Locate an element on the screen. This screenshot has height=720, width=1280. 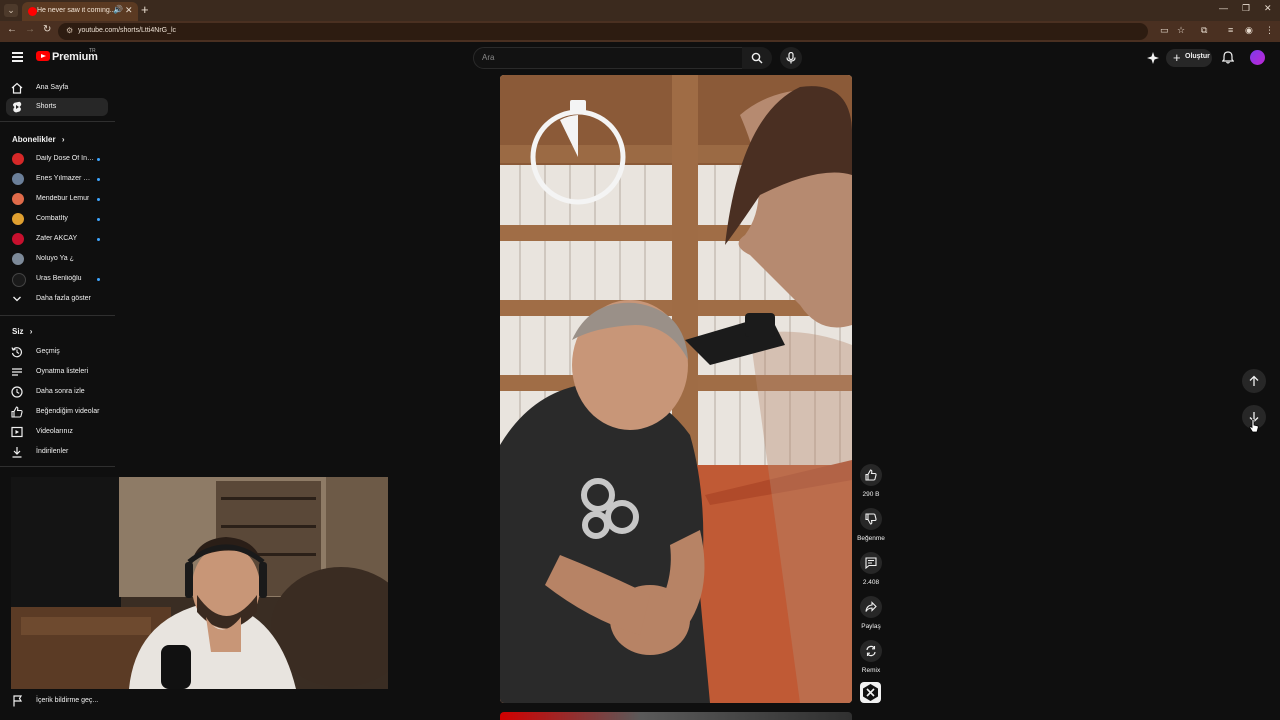
subscription-item: CombatIty is located at coordinates (57, 219).